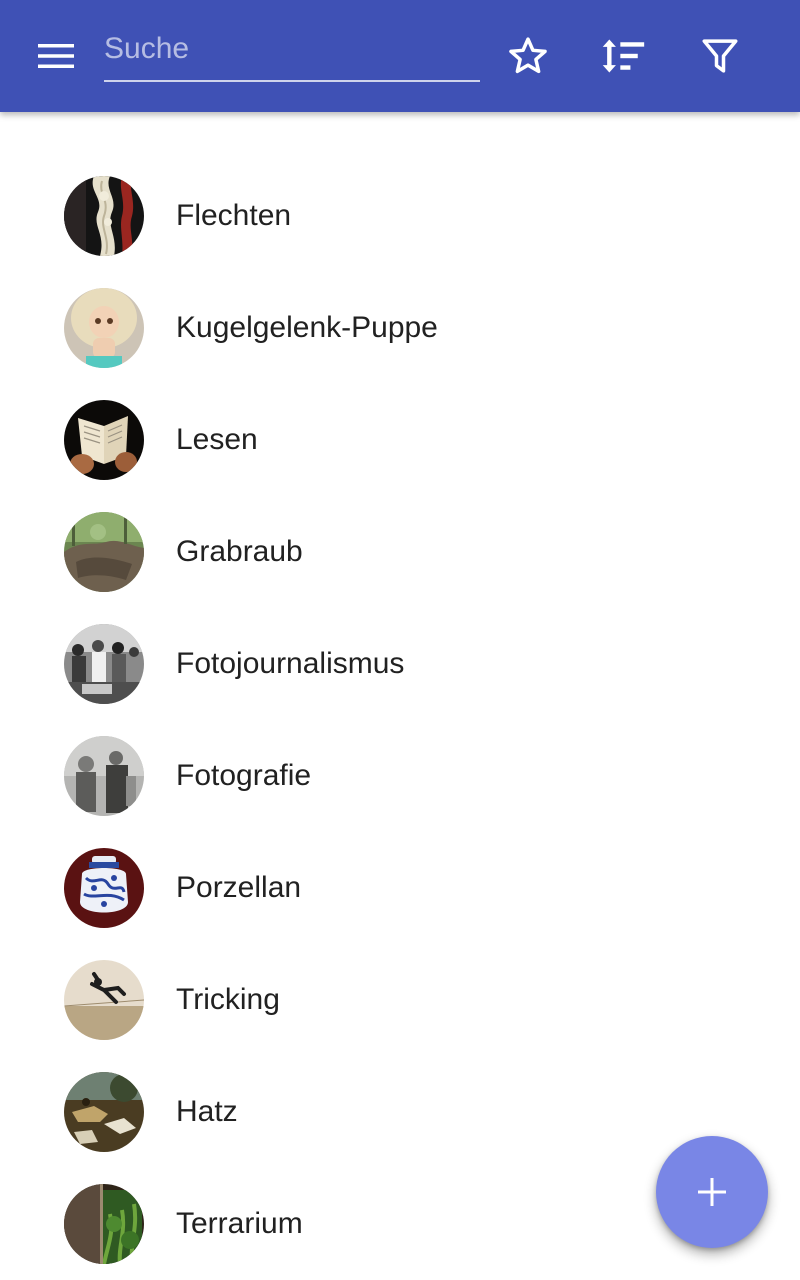 This screenshot has width=800, height=1280. Describe the element at coordinates (104, 776) in the screenshot. I see `vintage-portrait-avatar` at that location.